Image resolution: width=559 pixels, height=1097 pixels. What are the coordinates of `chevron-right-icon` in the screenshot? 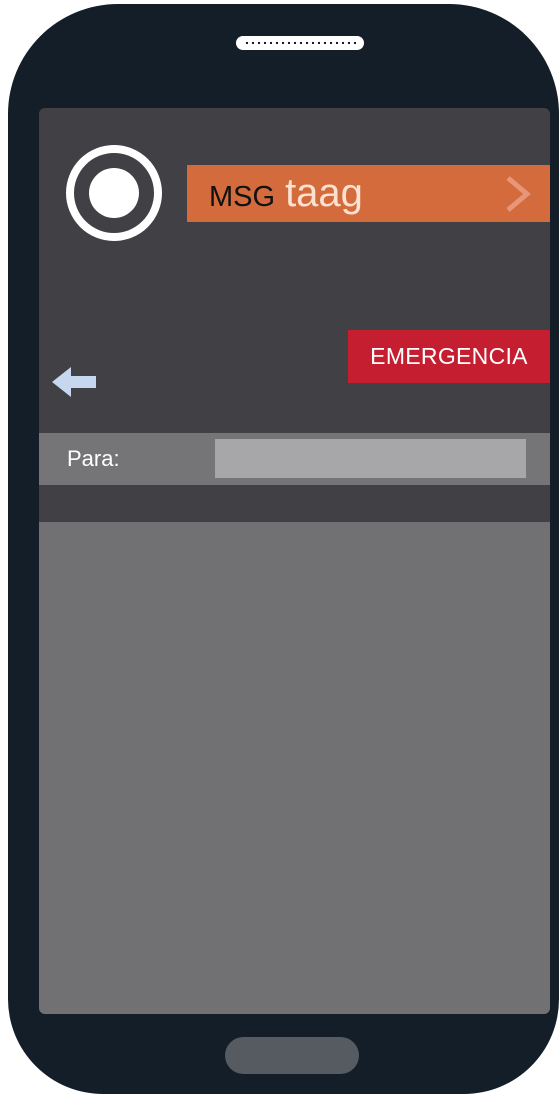 It's located at (517, 194).